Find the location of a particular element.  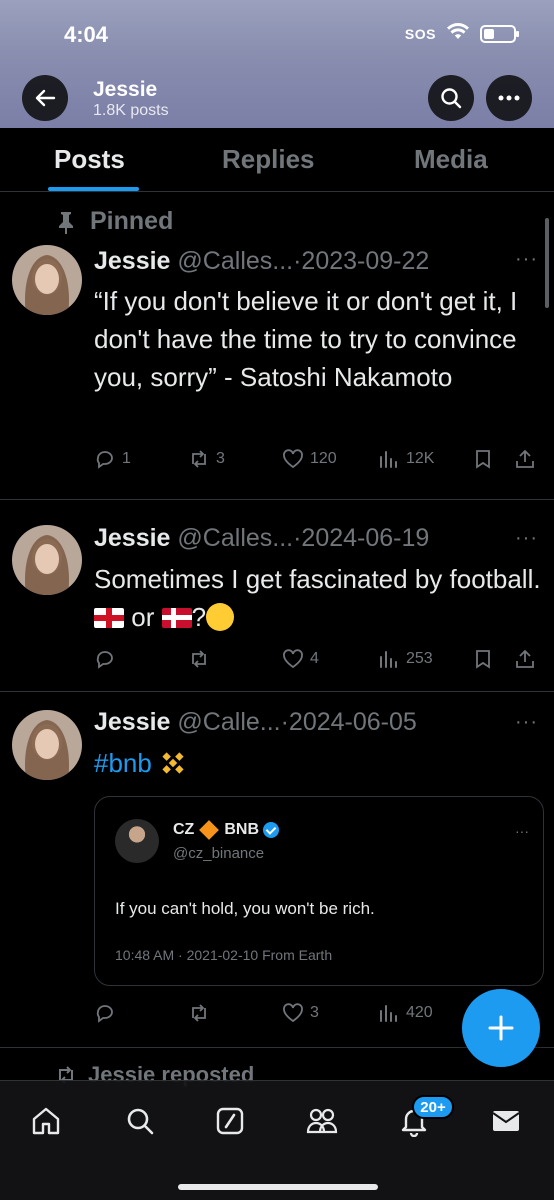

views-button: 12K is located at coordinates (406, 459).